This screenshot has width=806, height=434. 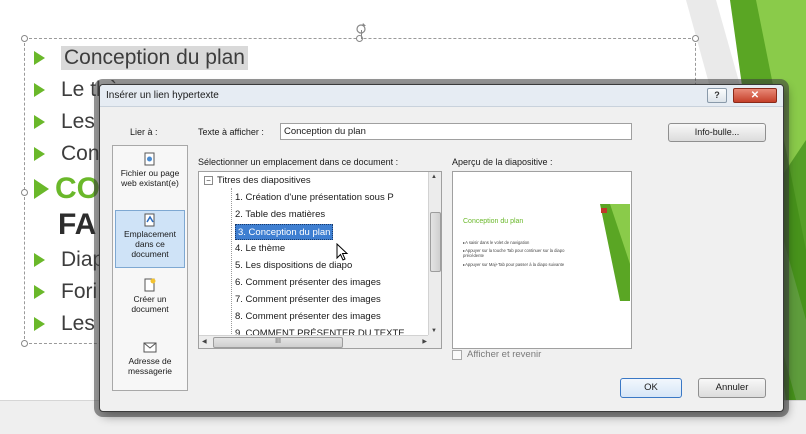 I want to click on text-to-display-input, so click(x=456, y=131).